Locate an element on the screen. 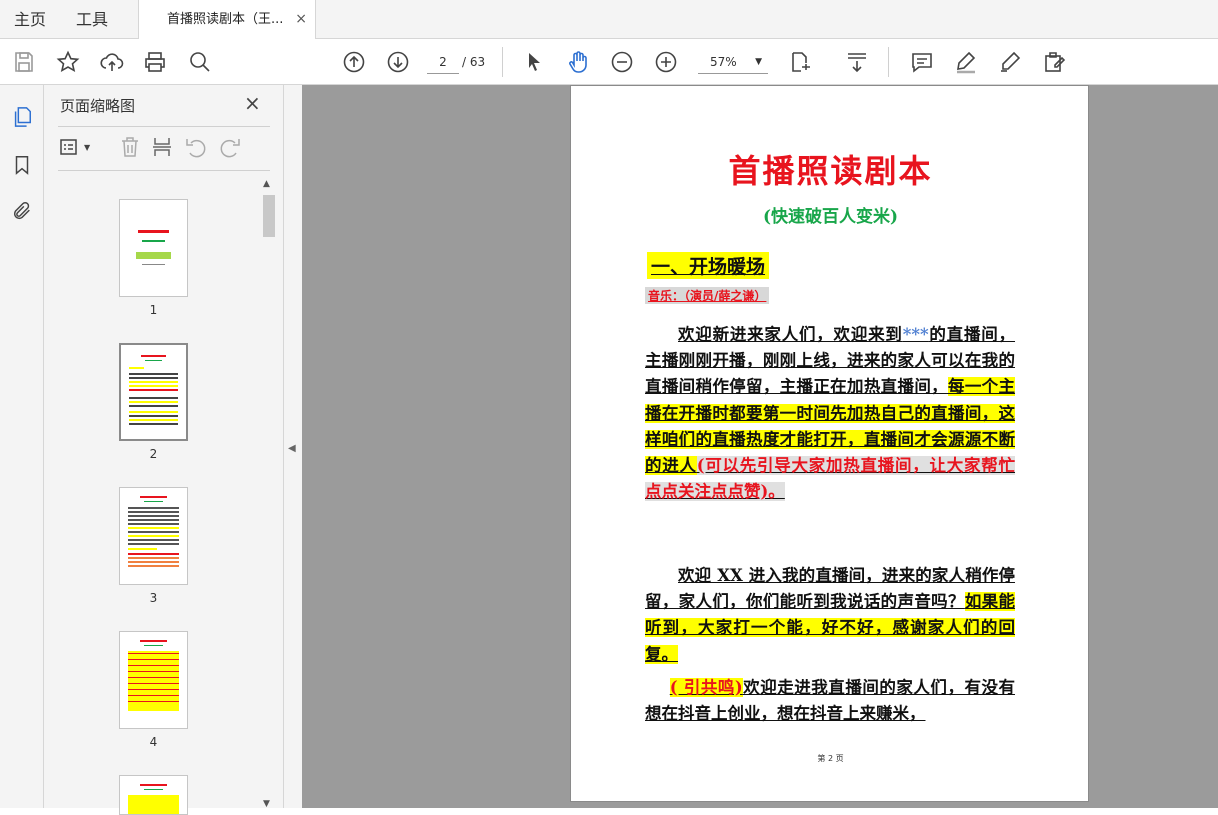  document-subtitle: (快速破百人变米) is located at coordinates (830, 217).